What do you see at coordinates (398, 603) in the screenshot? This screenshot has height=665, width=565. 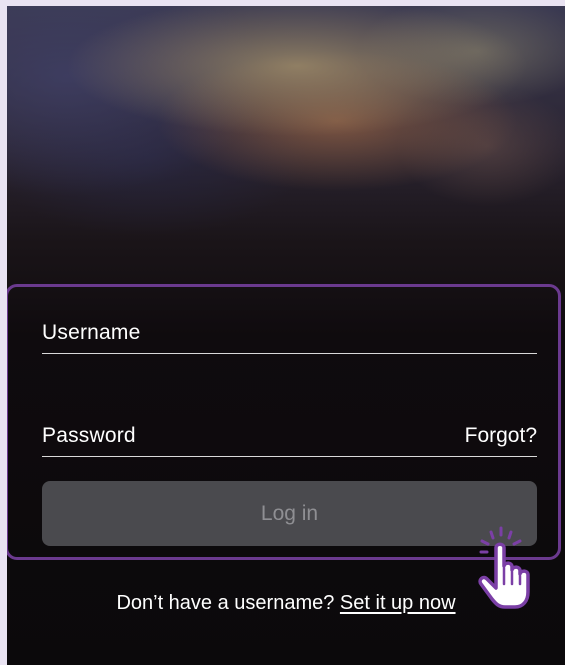 I see `setup-username-link: Set it up now` at bounding box center [398, 603].